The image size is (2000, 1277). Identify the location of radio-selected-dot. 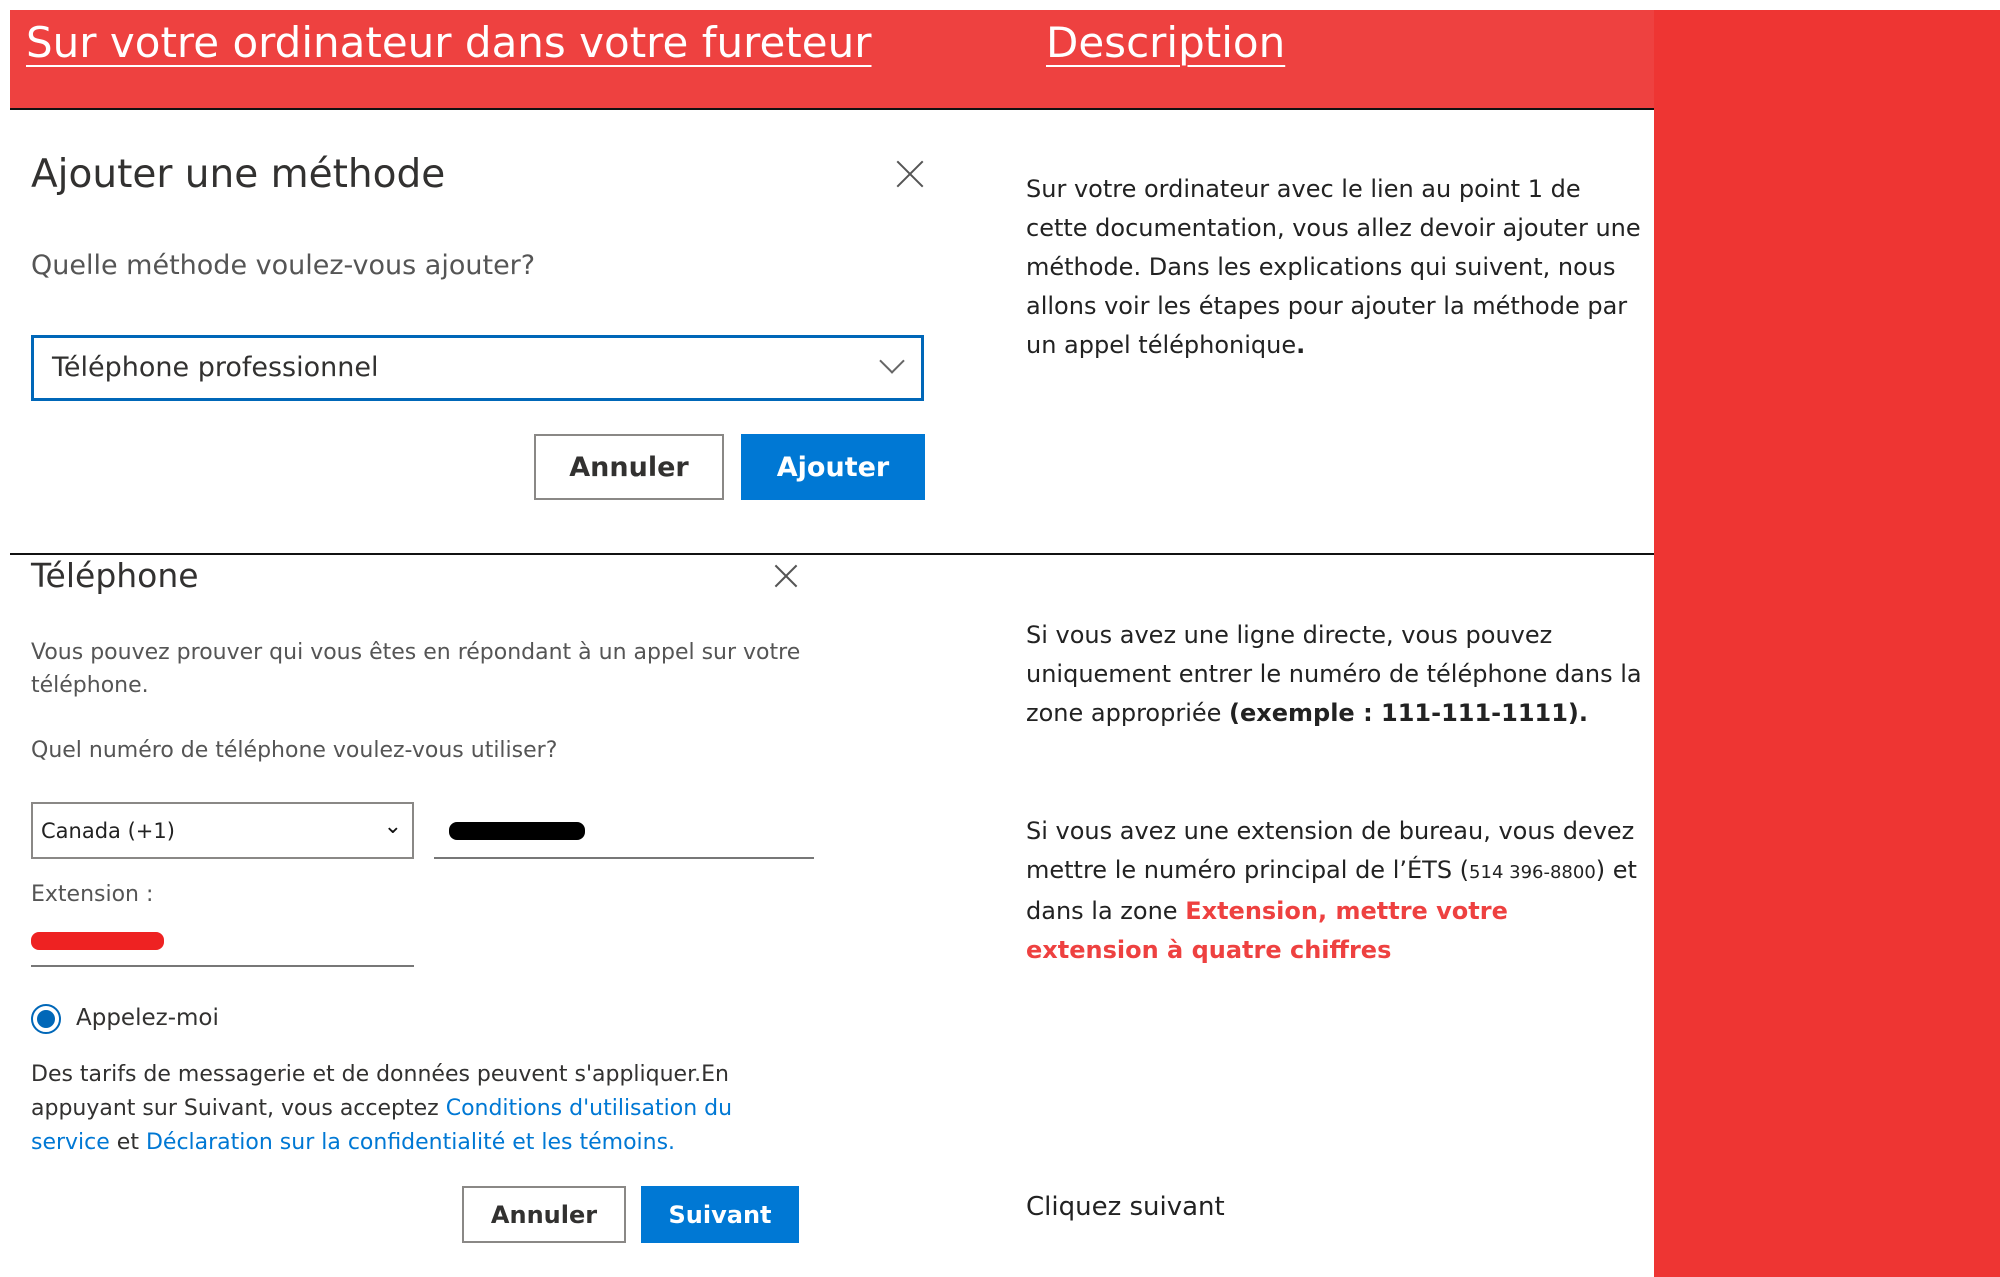
(46, 1019).